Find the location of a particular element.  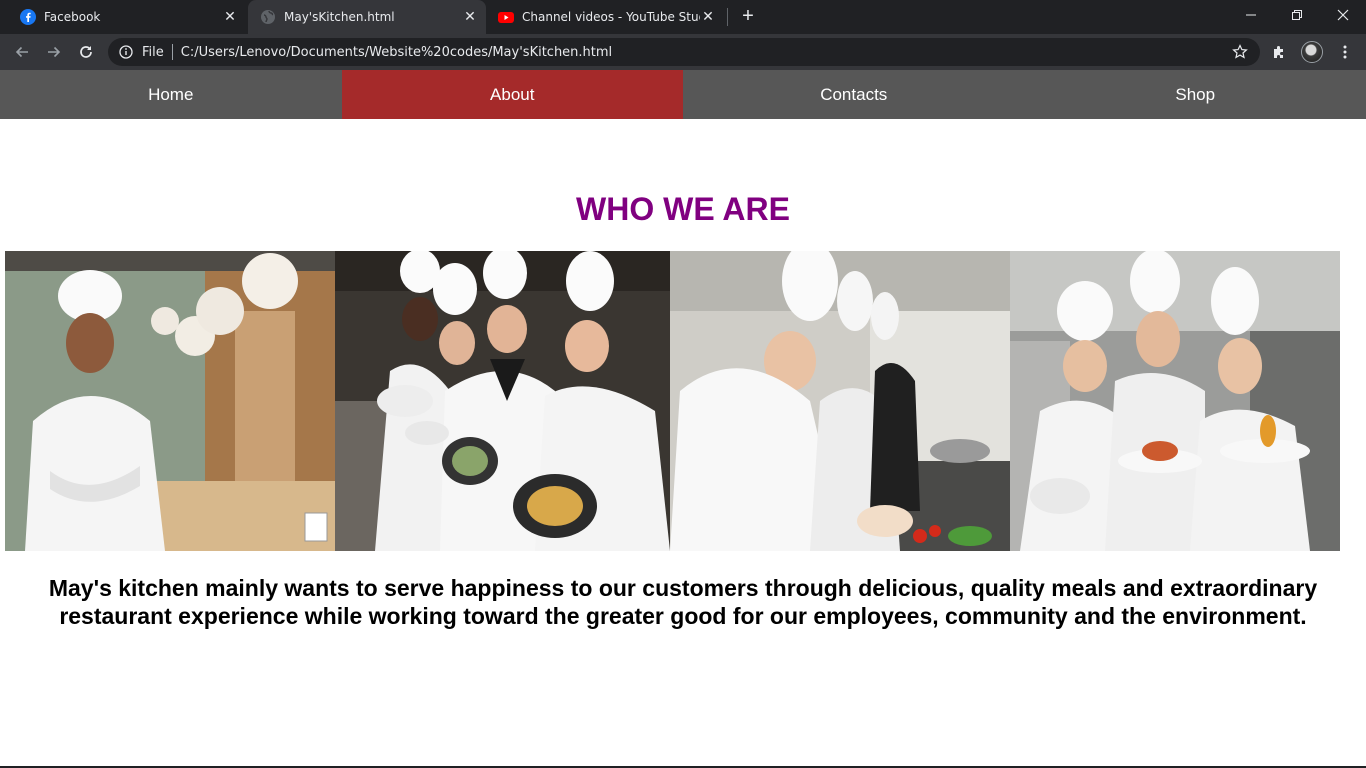

tab-mayskitchen: May'sKitchen.html ✕ is located at coordinates (367, 17).